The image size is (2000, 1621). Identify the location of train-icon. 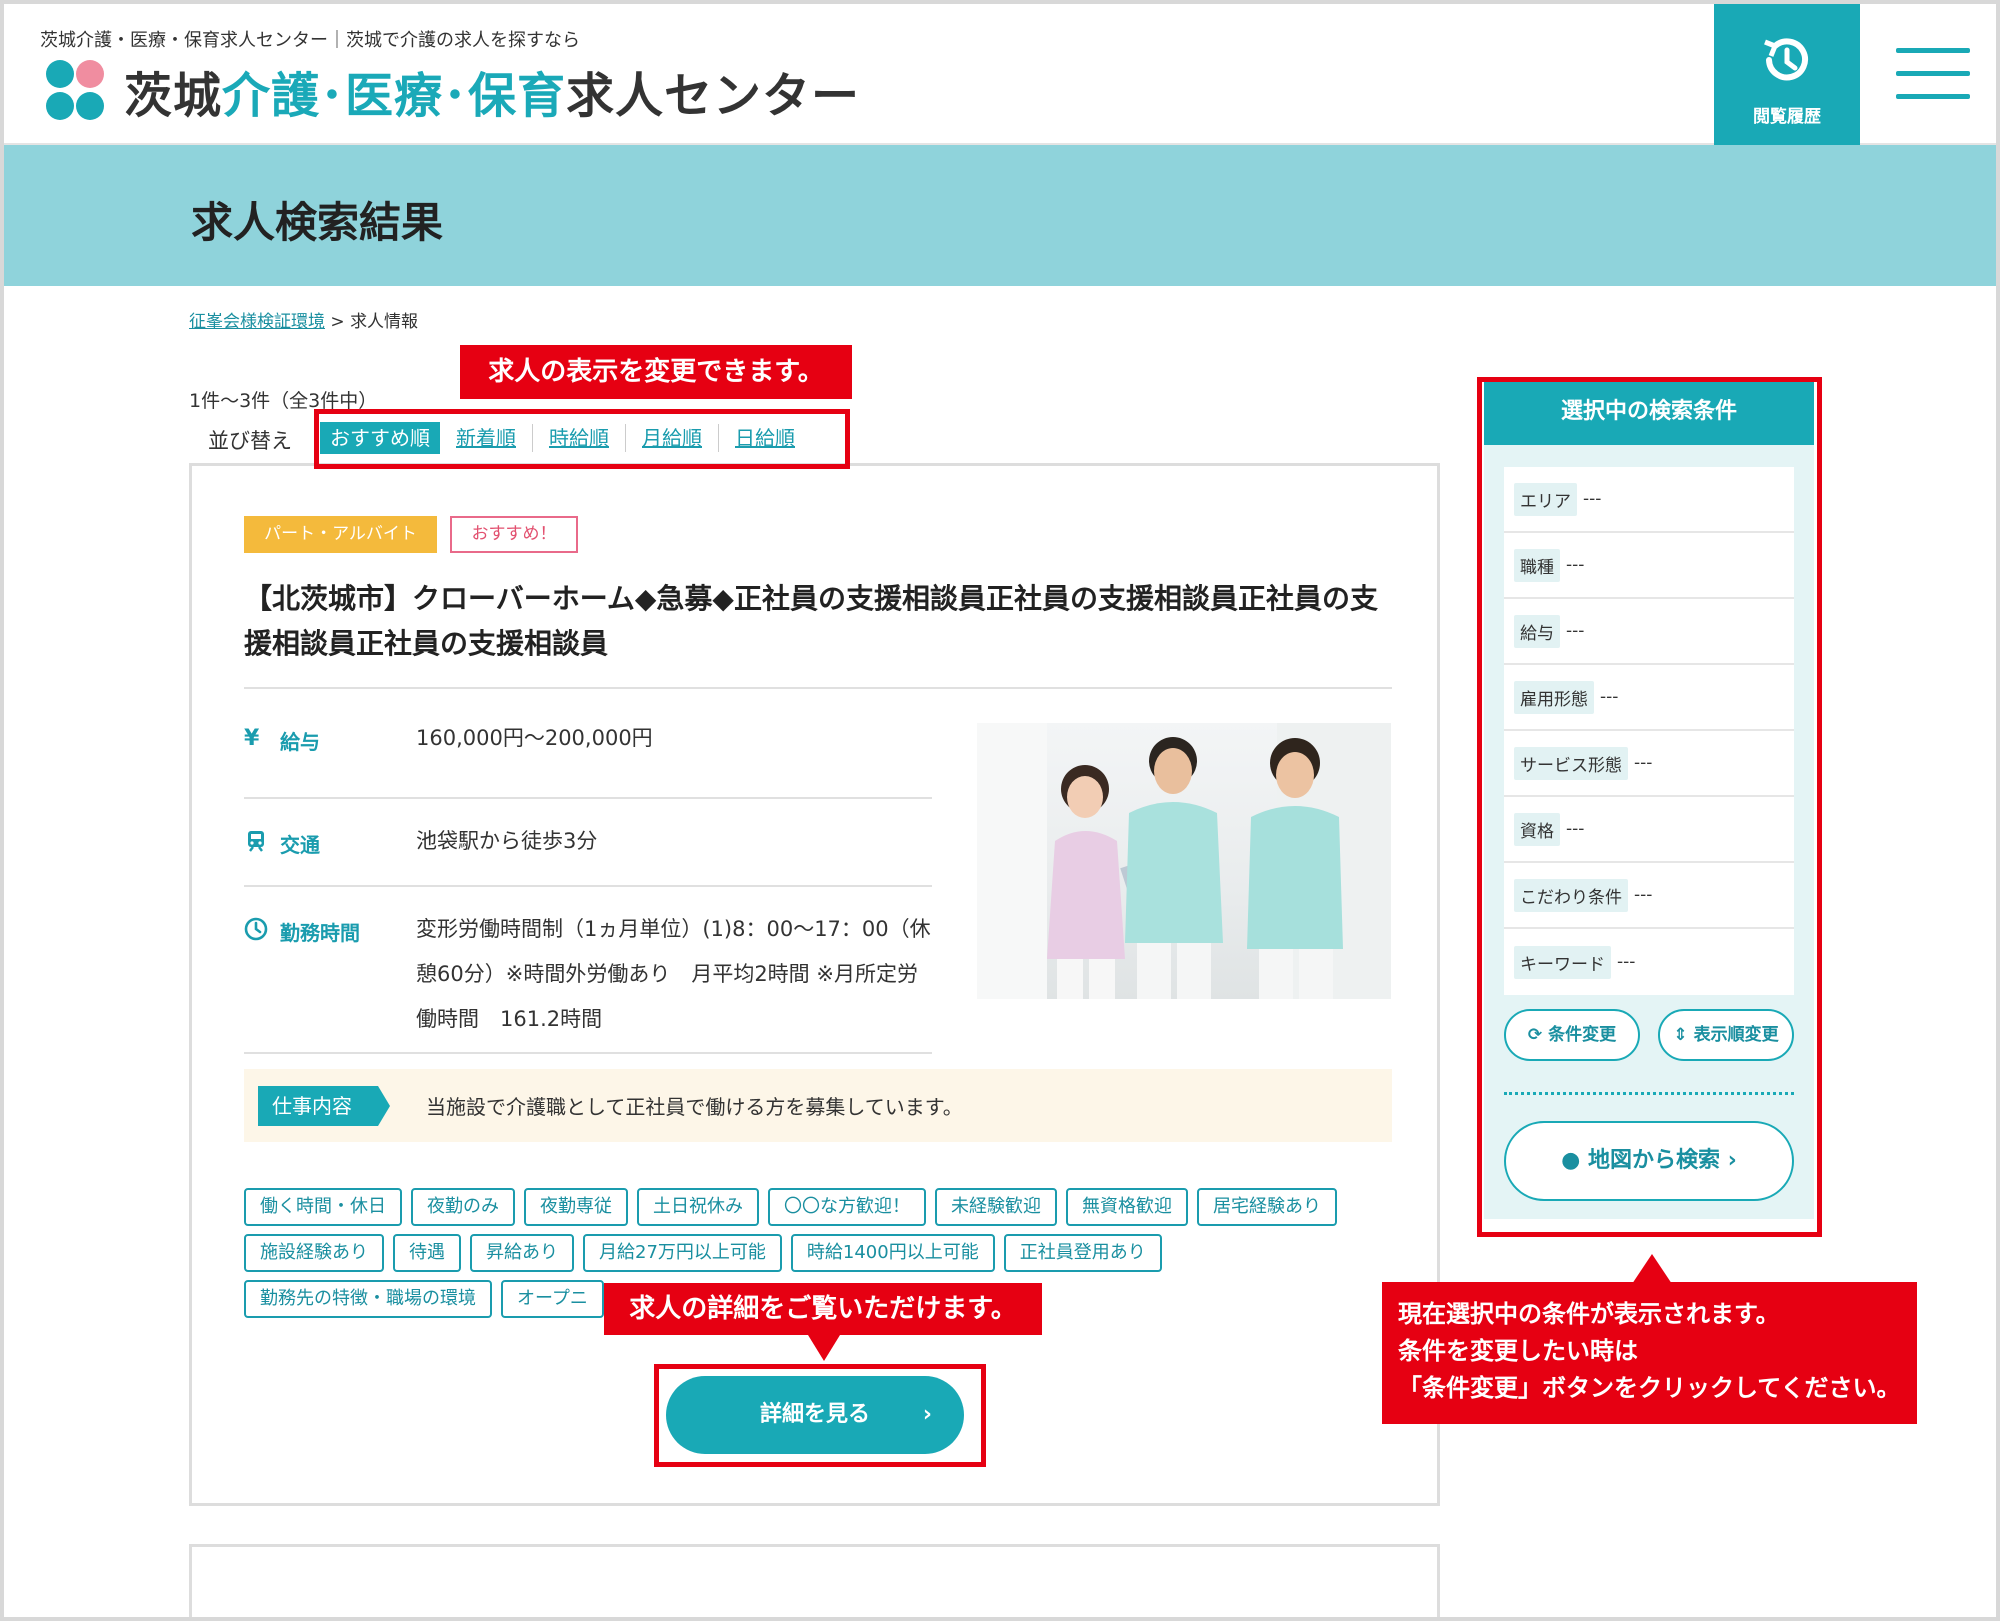
(256, 841).